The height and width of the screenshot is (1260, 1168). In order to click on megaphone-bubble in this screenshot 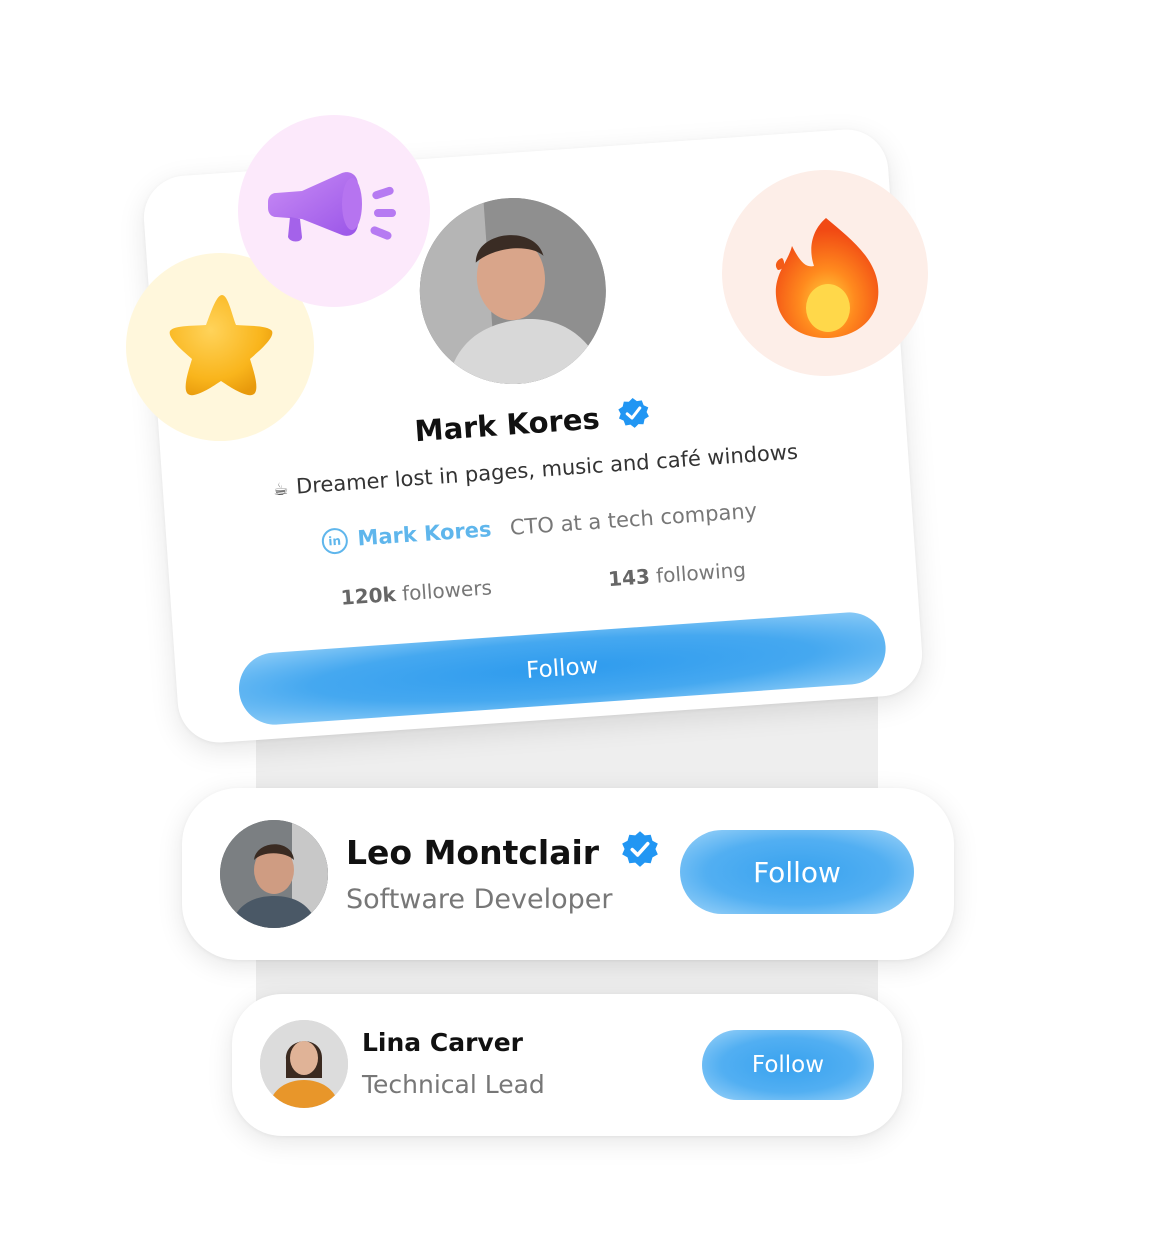, I will do `click(334, 211)`.